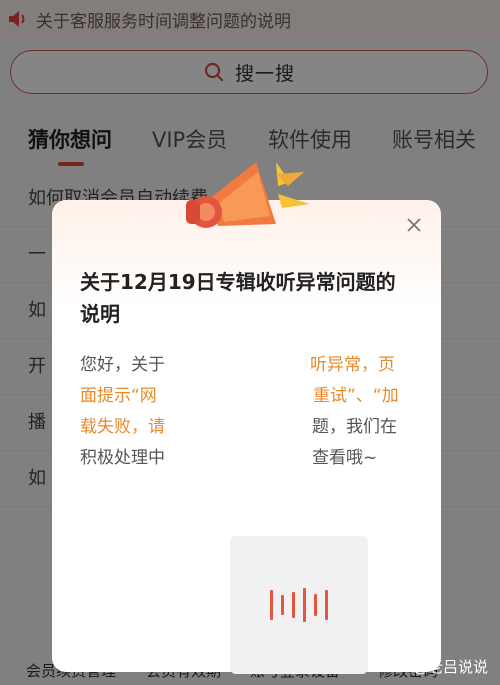 Image resolution: width=500 pixels, height=685 pixels. I want to click on dialog-title: 关于12月19日专辑收听异常问题的说明, so click(238, 298).